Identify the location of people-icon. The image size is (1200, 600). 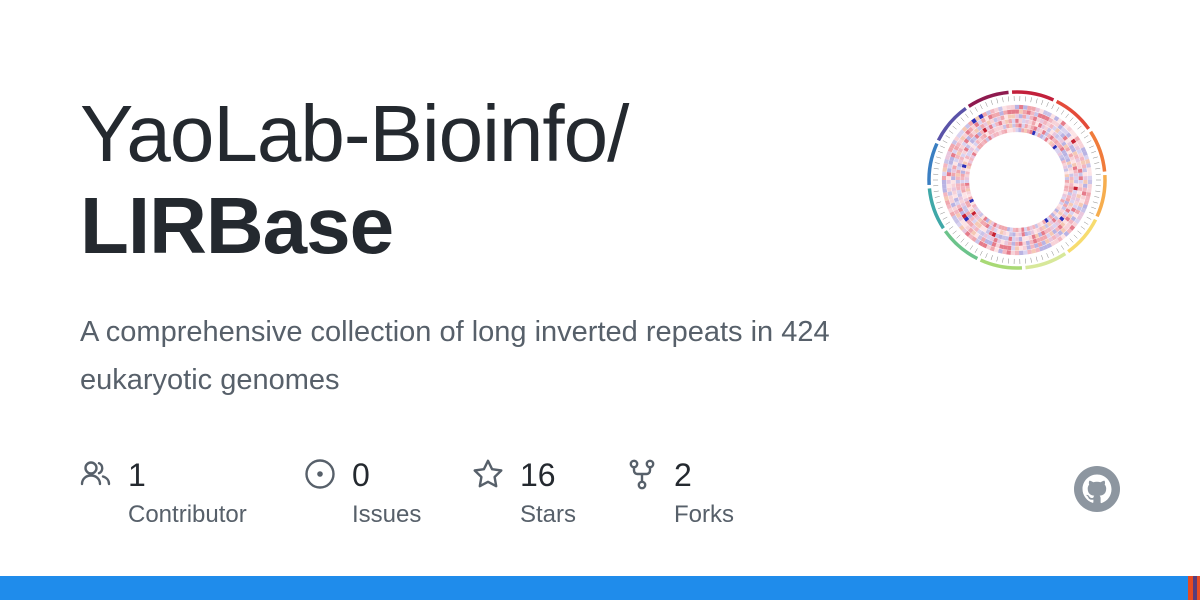
(95, 473).